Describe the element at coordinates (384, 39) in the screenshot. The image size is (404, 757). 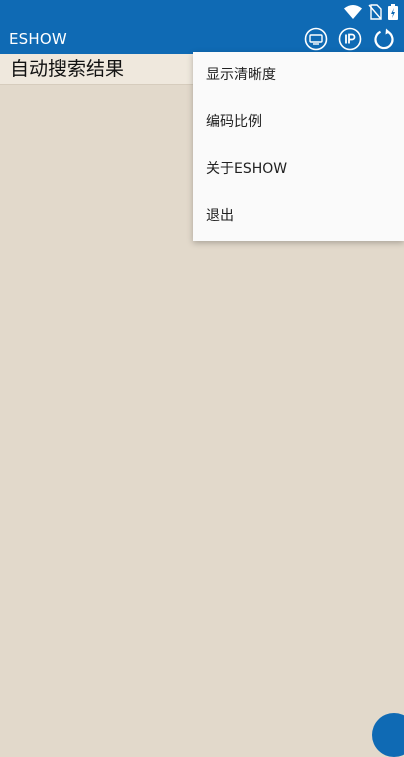
I see `refresh-icon` at that location.